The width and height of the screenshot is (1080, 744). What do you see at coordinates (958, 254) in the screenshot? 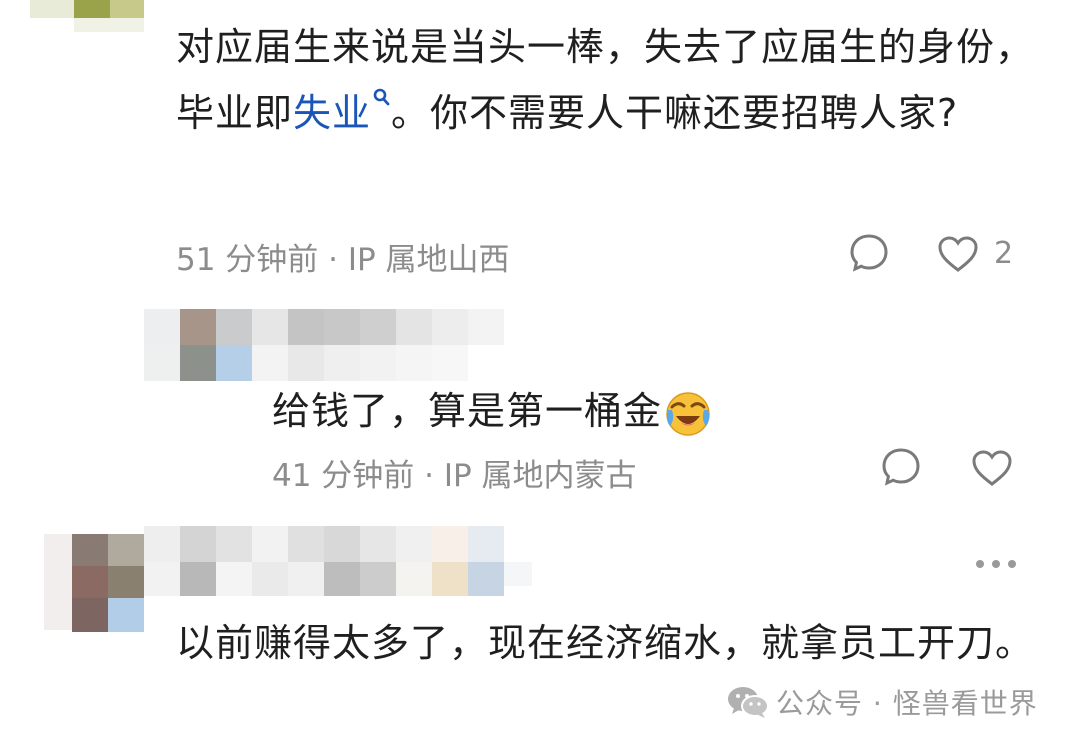
I see `heart-icon` at bounding box center [958, 254].